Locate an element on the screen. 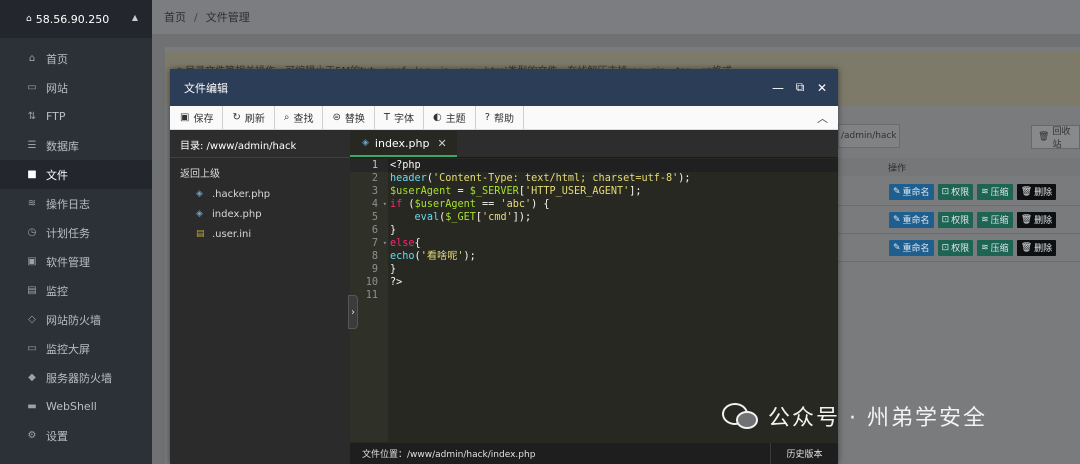 Image resolution: width=1080 pixels, height=464 pixels. font-button: T 字体 is located at coordinates (399, 117).